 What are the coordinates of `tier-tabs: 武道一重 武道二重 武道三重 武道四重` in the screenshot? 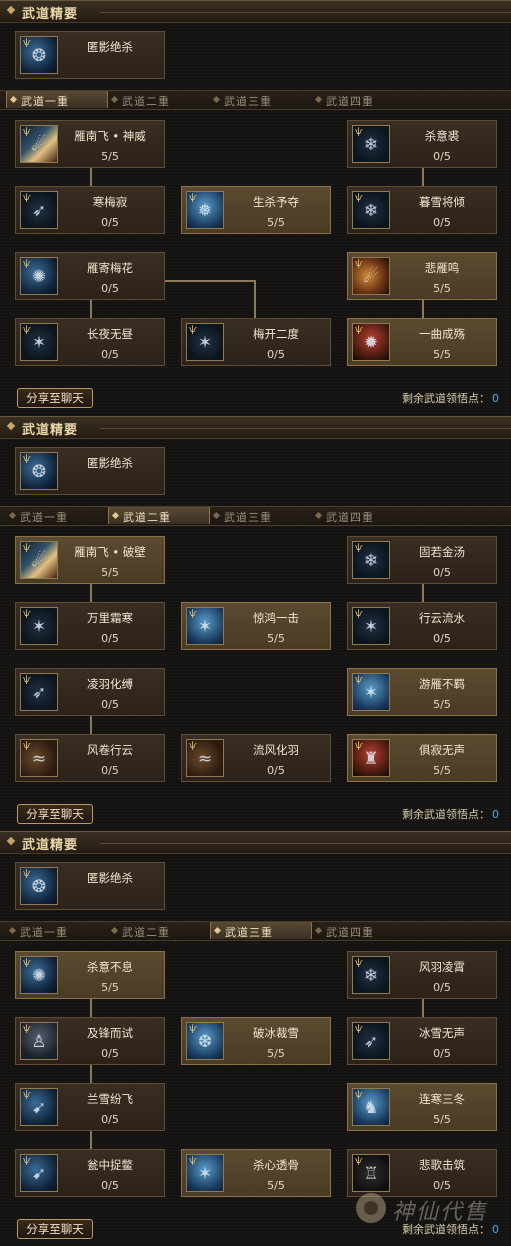 It's located at (255, 100).